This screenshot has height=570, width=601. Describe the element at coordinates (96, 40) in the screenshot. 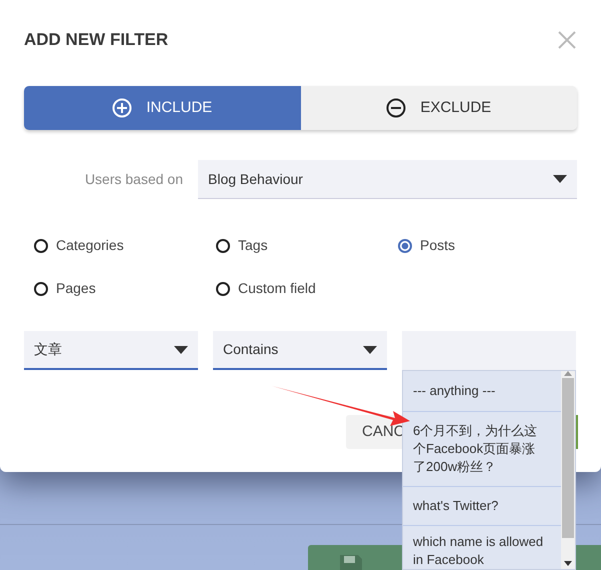

I see `dialog-title: ADD NEW FILTER` at that location.